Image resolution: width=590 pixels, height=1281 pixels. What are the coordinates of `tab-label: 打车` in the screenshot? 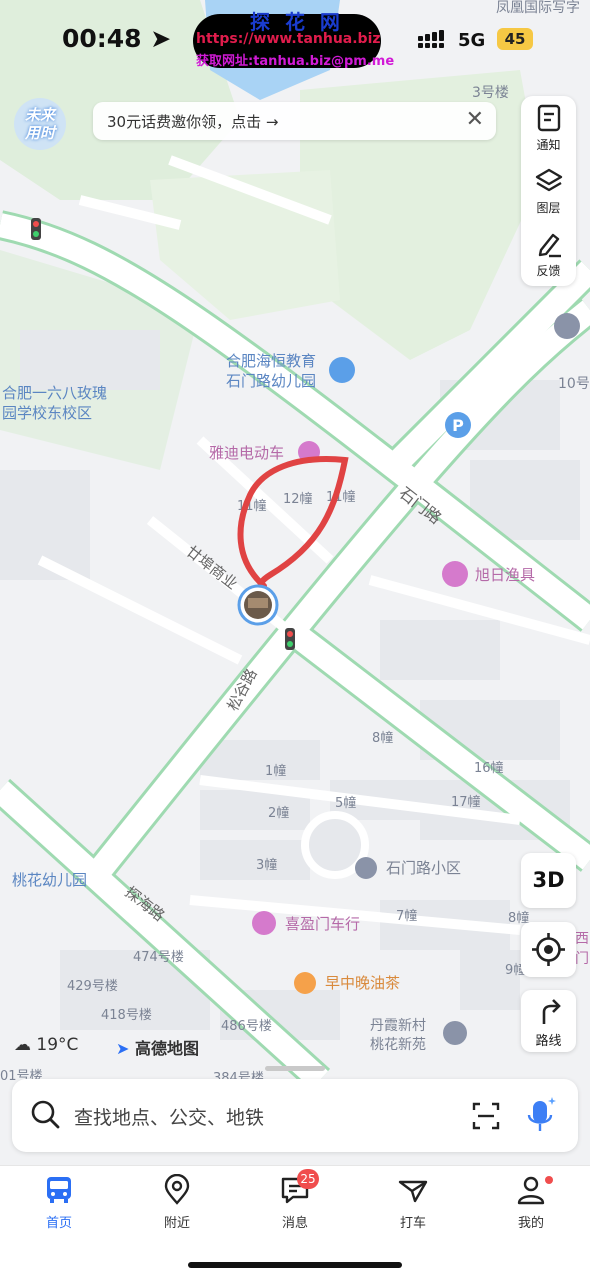 It's located at (412, 1223).